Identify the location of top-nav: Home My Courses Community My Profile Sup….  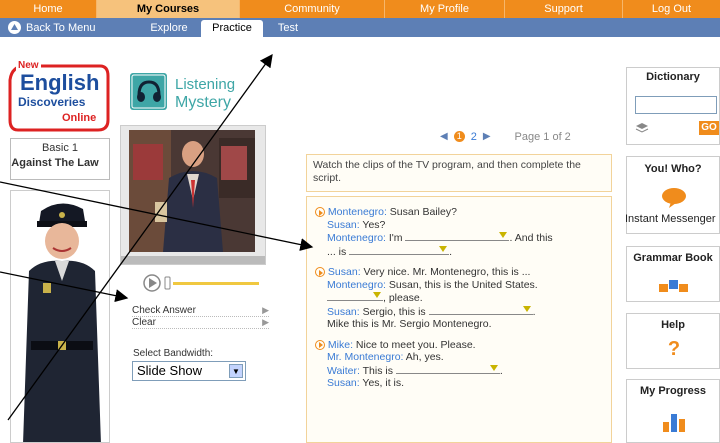
(360, 9).